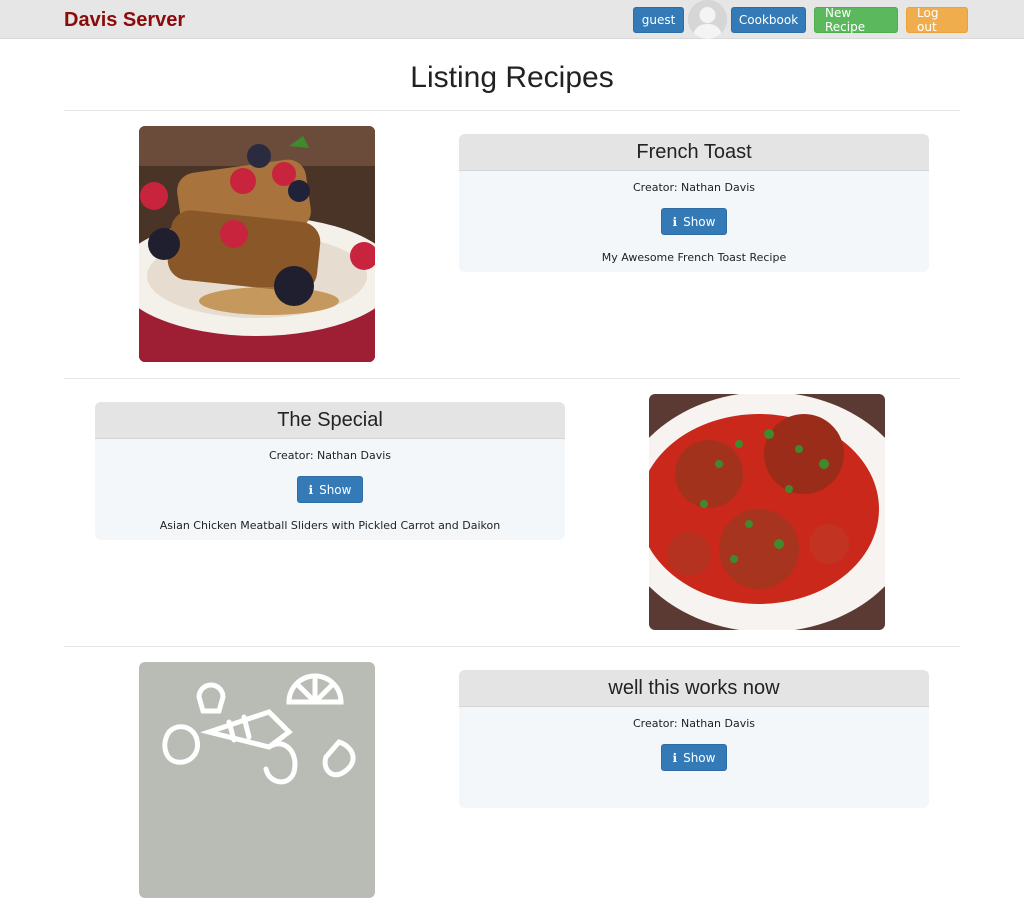  I want to click on avatar, so click(707, 19).